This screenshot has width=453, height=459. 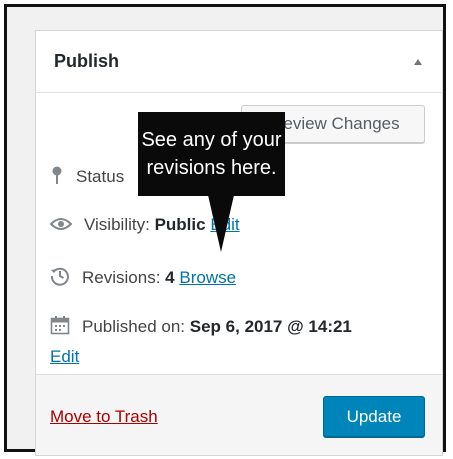 I want to click on calendar-icon, so click(x=60, y=327).